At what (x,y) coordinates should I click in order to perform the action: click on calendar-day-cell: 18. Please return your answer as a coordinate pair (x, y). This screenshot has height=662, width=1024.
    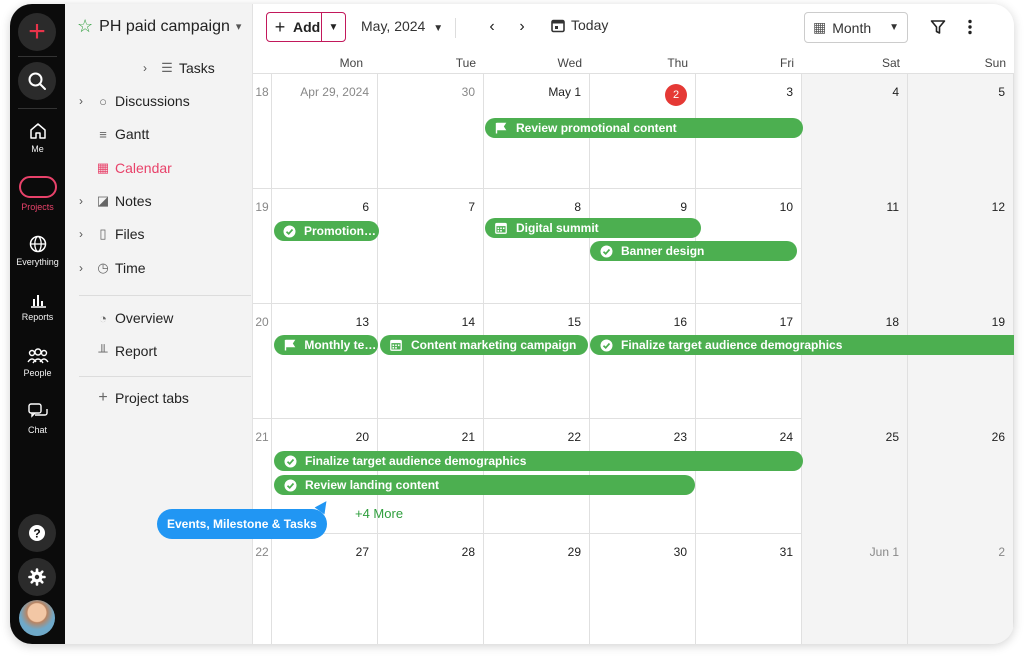
    Looking at the image, I should click on (855, 361).